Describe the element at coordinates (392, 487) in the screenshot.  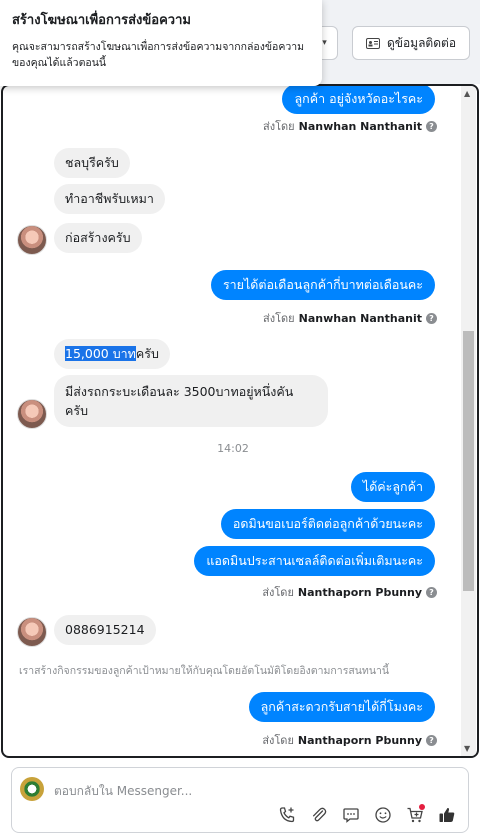
I see `outgoing-message: ได้ค่ะลูกค้า` at that location.